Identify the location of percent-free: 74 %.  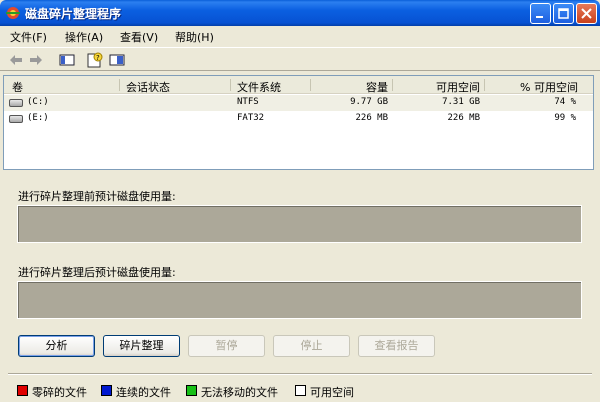
(565, 102).